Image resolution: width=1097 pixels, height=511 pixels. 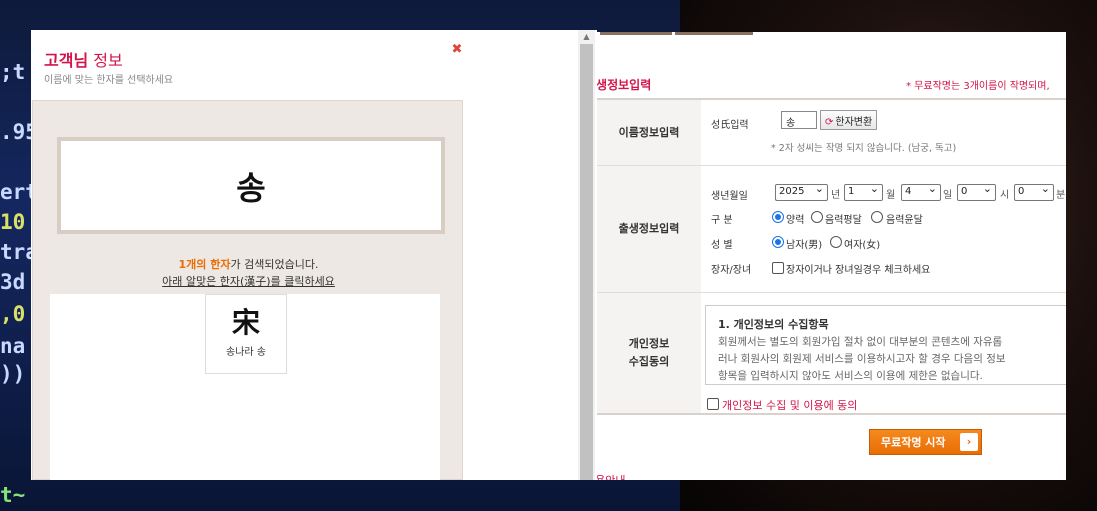 What do you see at coordinates (799, 120) in the screenshot?
I see `surname-input: 송` at bounding box center [799, 120].